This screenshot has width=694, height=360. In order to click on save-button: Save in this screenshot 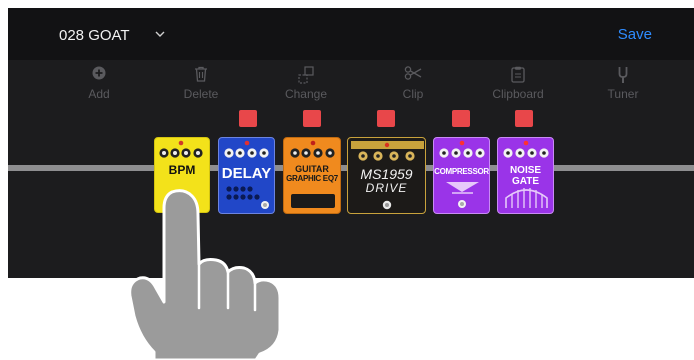, I will do `click(635, 34)`.